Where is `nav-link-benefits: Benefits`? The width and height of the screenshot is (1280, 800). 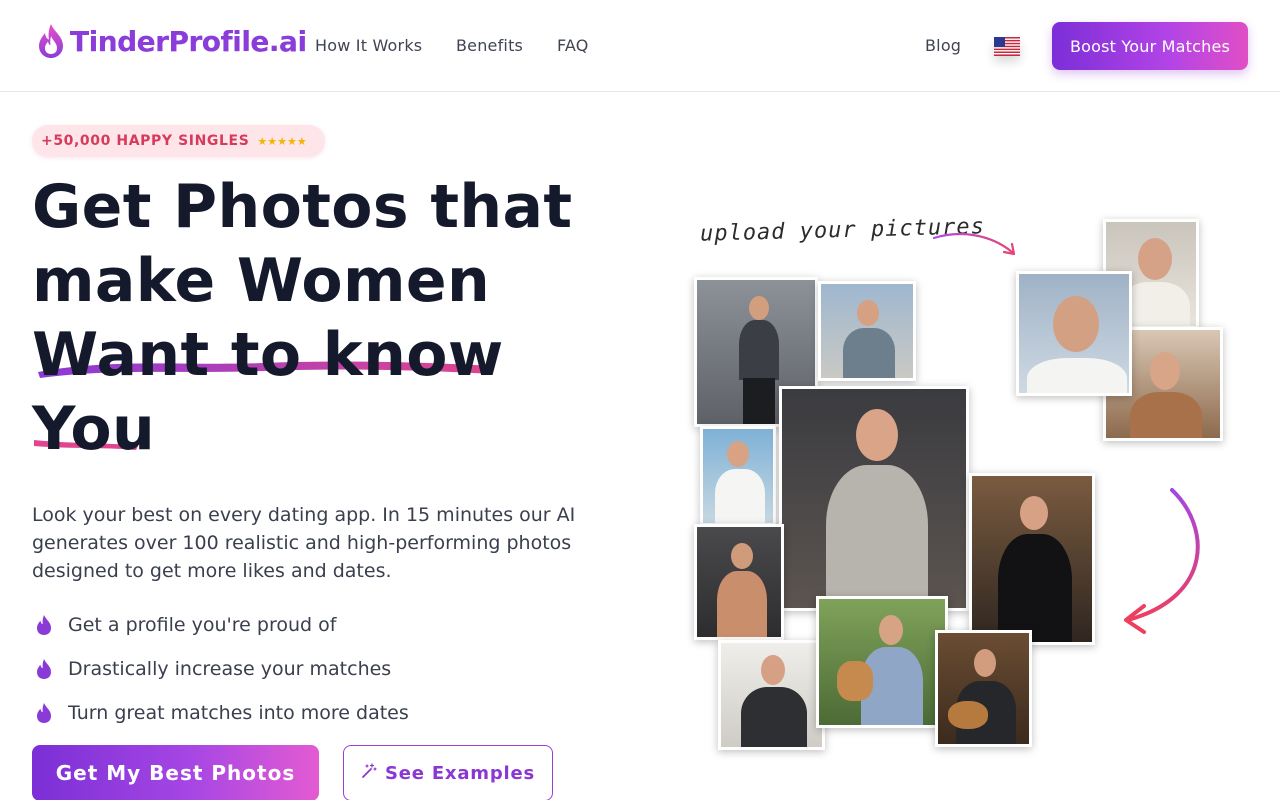
nav-link-benefits: Benefits is located at coordinates (489, 45).